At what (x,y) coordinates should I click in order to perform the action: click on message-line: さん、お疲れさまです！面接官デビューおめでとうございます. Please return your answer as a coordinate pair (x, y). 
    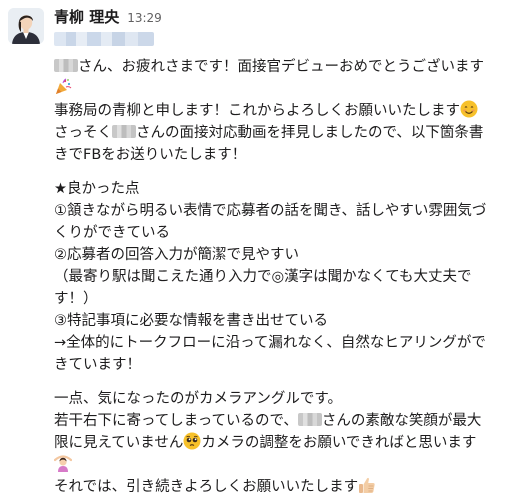
    Looking at the image, I should click on (280, 67).